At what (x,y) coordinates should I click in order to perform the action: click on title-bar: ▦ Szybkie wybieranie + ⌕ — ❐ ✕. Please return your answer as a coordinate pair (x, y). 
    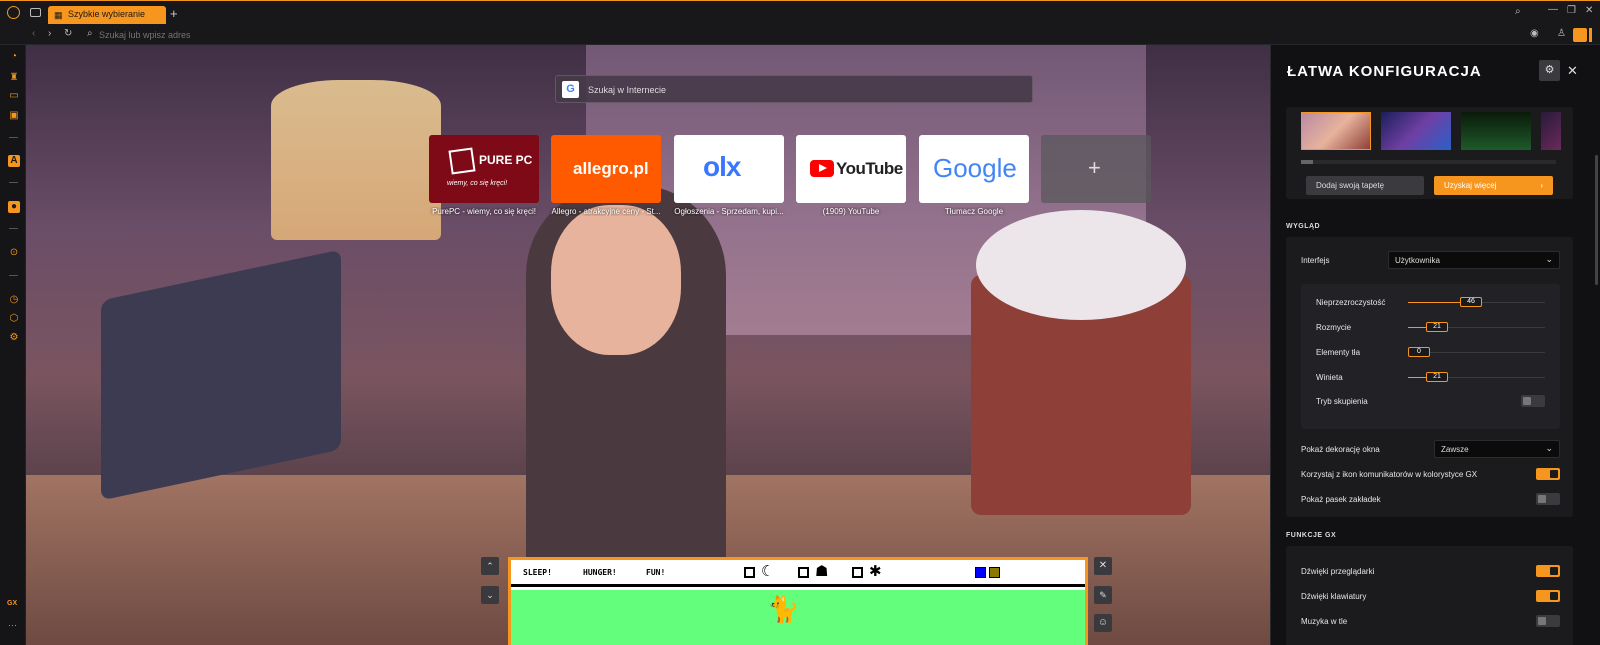
    Looking at the image, I should click on (800, 12).